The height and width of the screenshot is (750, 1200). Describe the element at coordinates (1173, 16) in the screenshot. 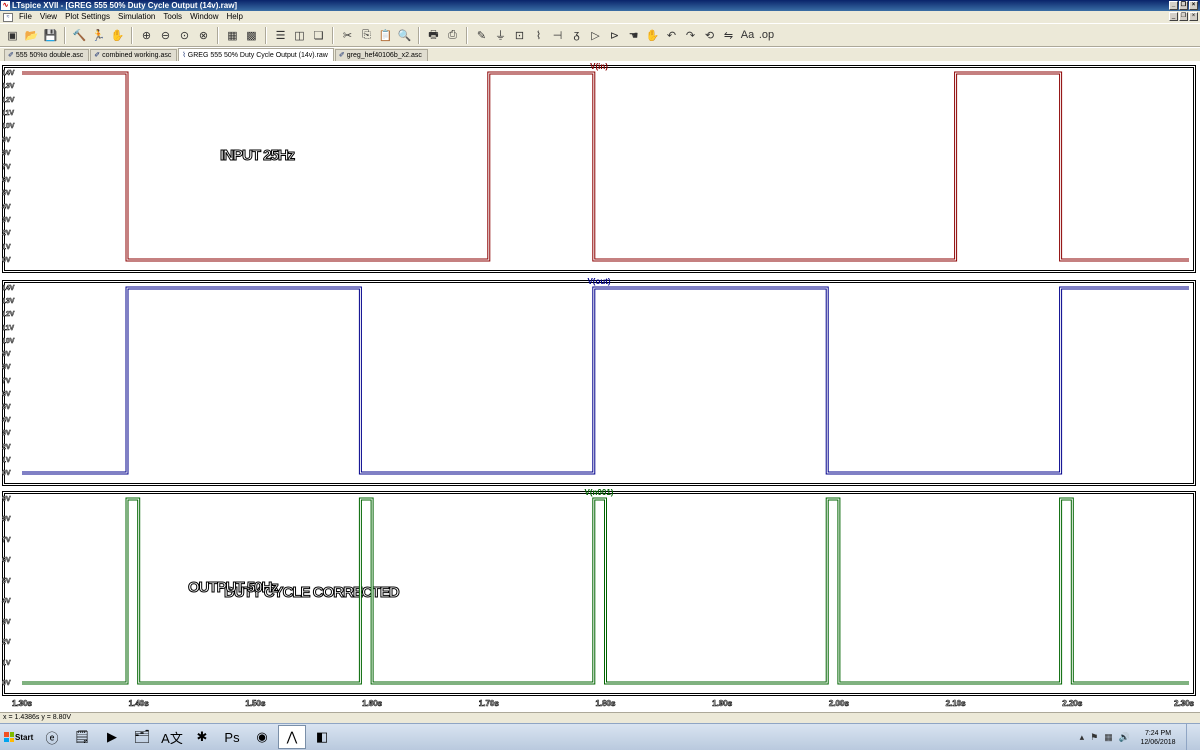

I see `doc-minimize-button: _` at that location.